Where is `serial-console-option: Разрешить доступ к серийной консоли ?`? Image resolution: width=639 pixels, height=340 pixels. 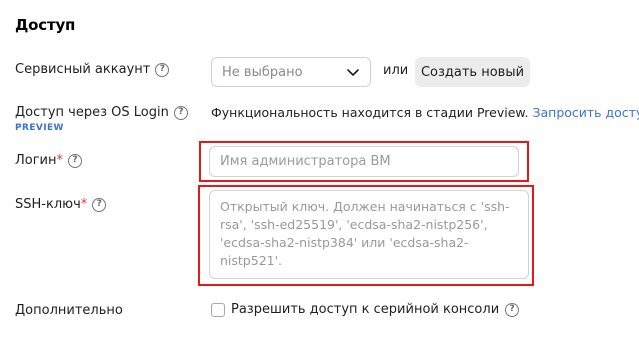 serial-console-option: Разрешить доступ к серийной консоли ? is located at coordinates (365, 309).